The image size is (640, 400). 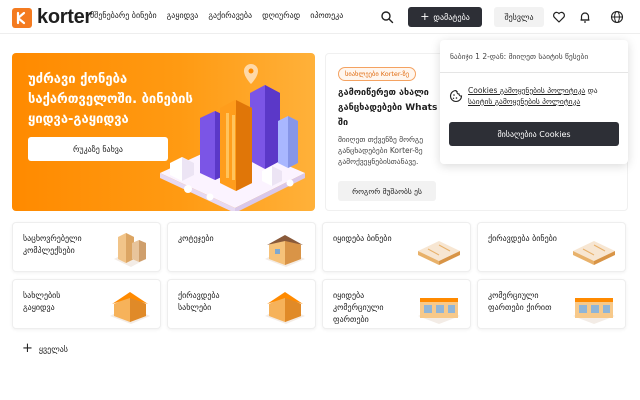 I want to click on logo-text: korter, so click(x=64, y=17).